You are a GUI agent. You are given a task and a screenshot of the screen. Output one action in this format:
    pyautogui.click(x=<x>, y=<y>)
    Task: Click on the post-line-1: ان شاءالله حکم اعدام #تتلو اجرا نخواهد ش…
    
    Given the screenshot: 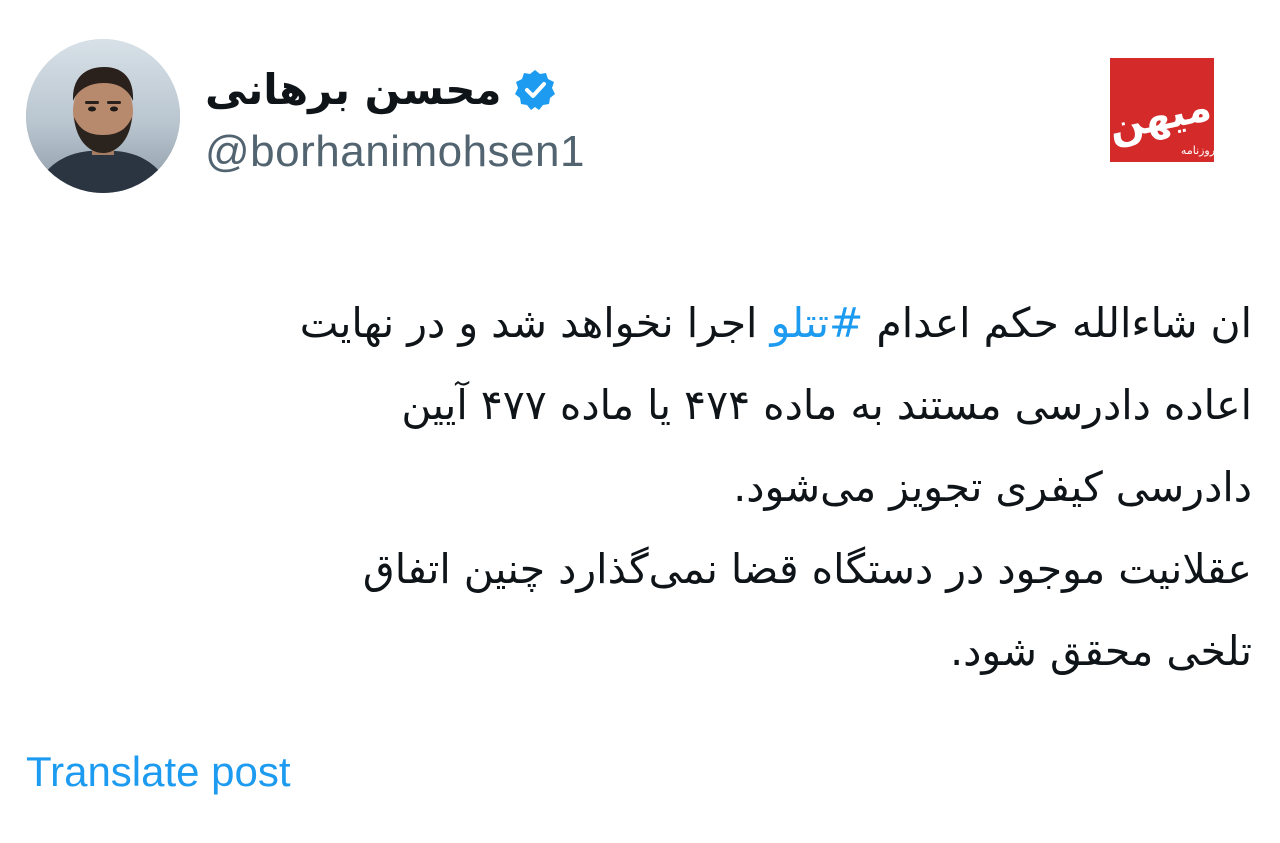 What is the action you would take?
    pyautogui.click(x=632, y=323)
    